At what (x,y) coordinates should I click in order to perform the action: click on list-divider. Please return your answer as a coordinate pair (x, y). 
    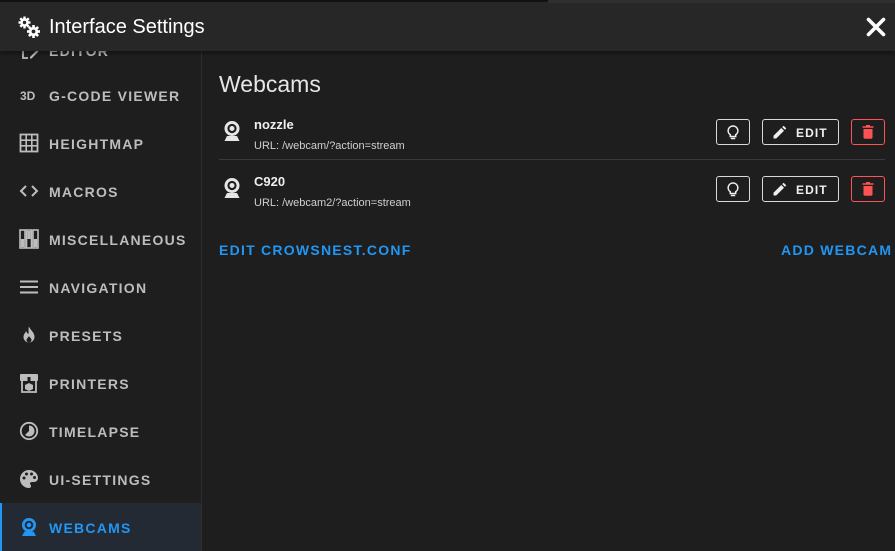
    Looking at the image, I should click on (552, 159).